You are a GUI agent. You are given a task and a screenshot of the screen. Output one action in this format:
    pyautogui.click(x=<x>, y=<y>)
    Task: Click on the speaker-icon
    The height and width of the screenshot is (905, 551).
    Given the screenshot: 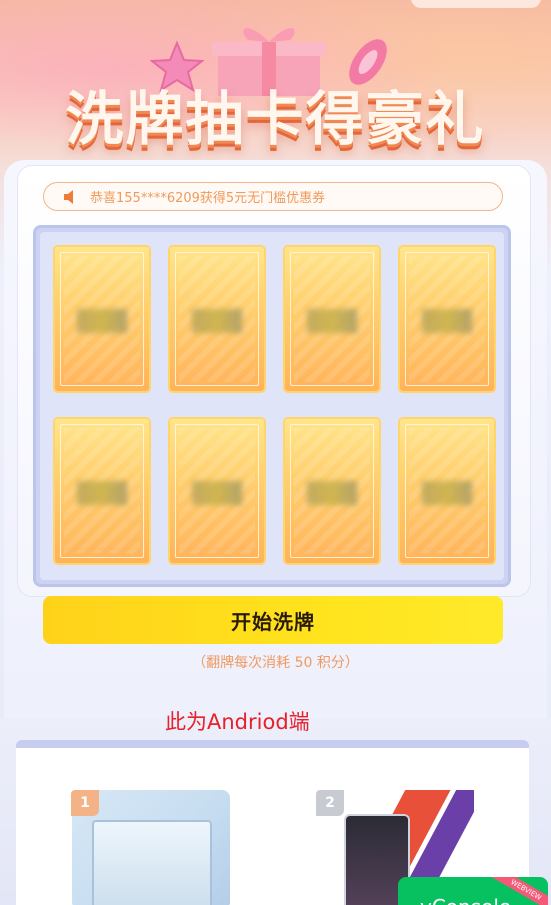 What is the action you would take?
    pyautogui.click(x=68, y=196)
    